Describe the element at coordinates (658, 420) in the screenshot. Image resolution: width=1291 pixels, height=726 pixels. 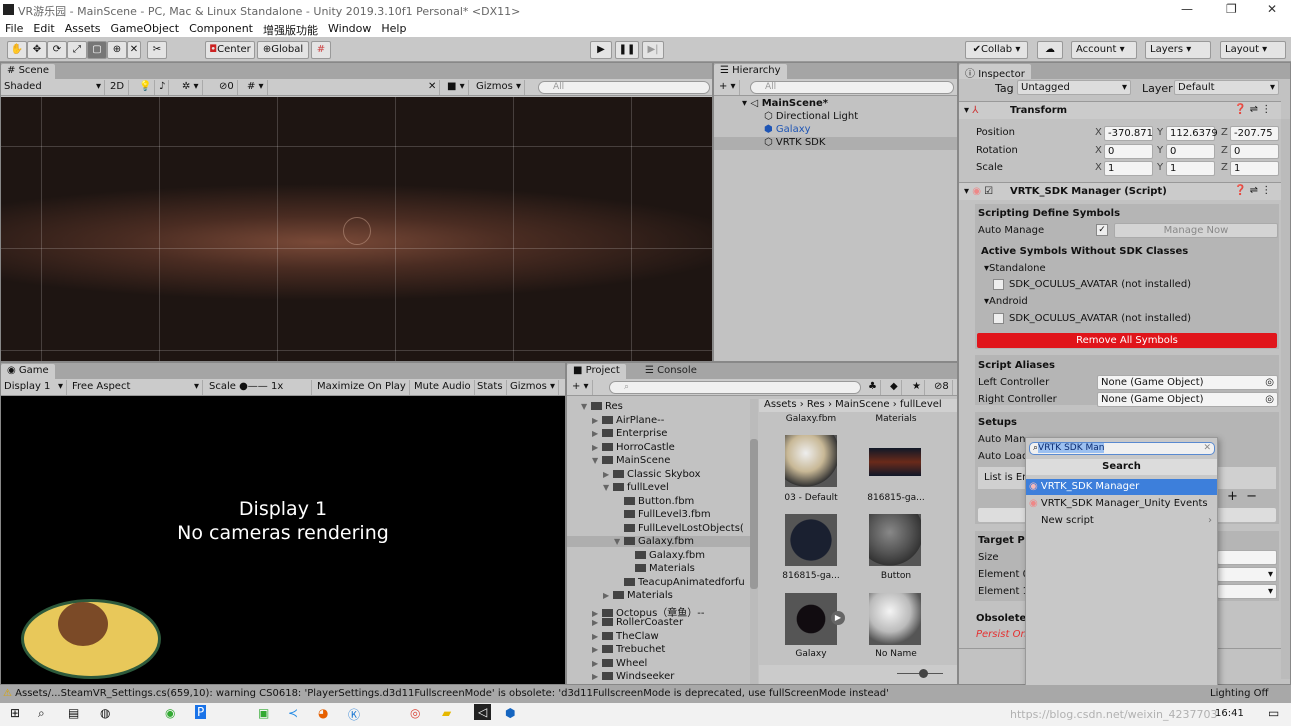
I see `tree-item: ▶ AirPlane--` at that location.